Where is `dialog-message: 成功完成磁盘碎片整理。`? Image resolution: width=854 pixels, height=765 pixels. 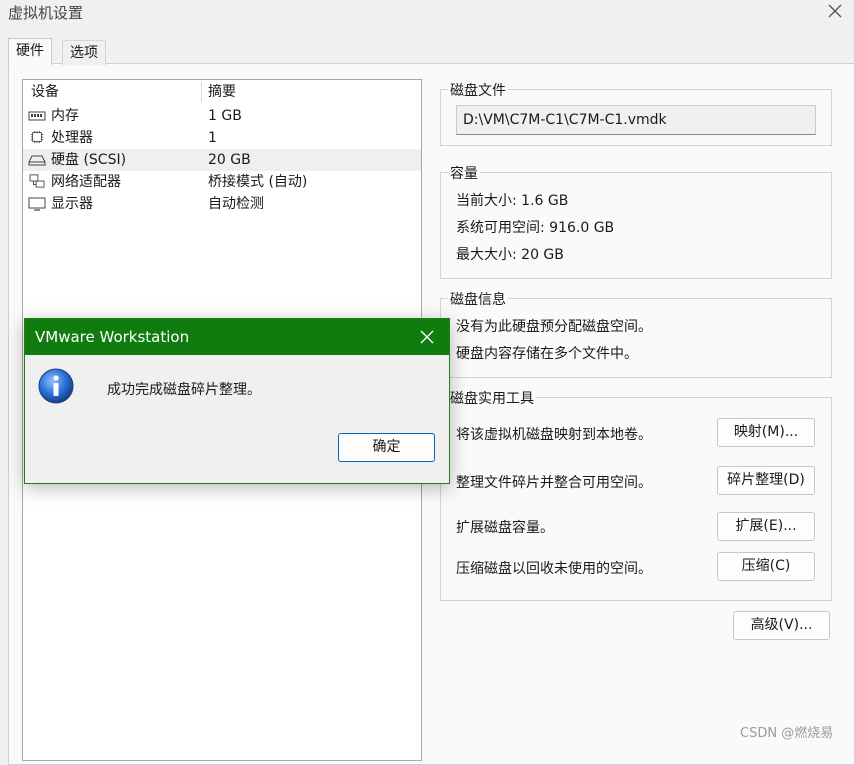 dialog-message: 成功完成磁盘碎片整理。 is located at coordinates (184, 390).